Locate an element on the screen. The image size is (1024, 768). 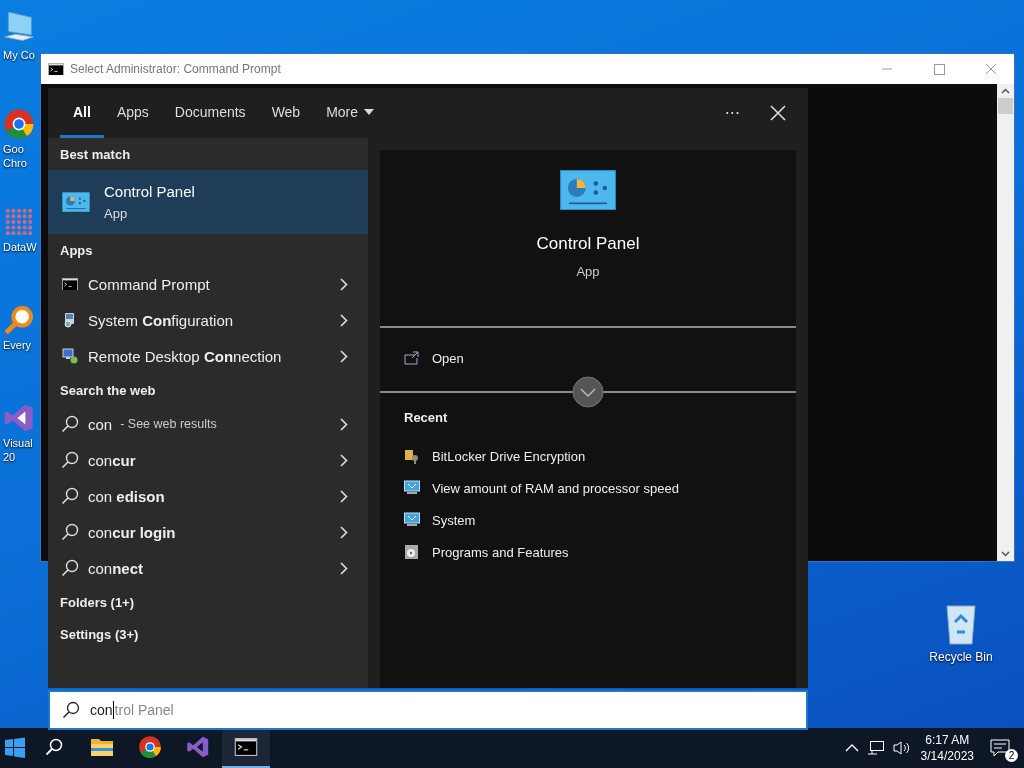
open-window-icon is located at coordinates (412, 358).